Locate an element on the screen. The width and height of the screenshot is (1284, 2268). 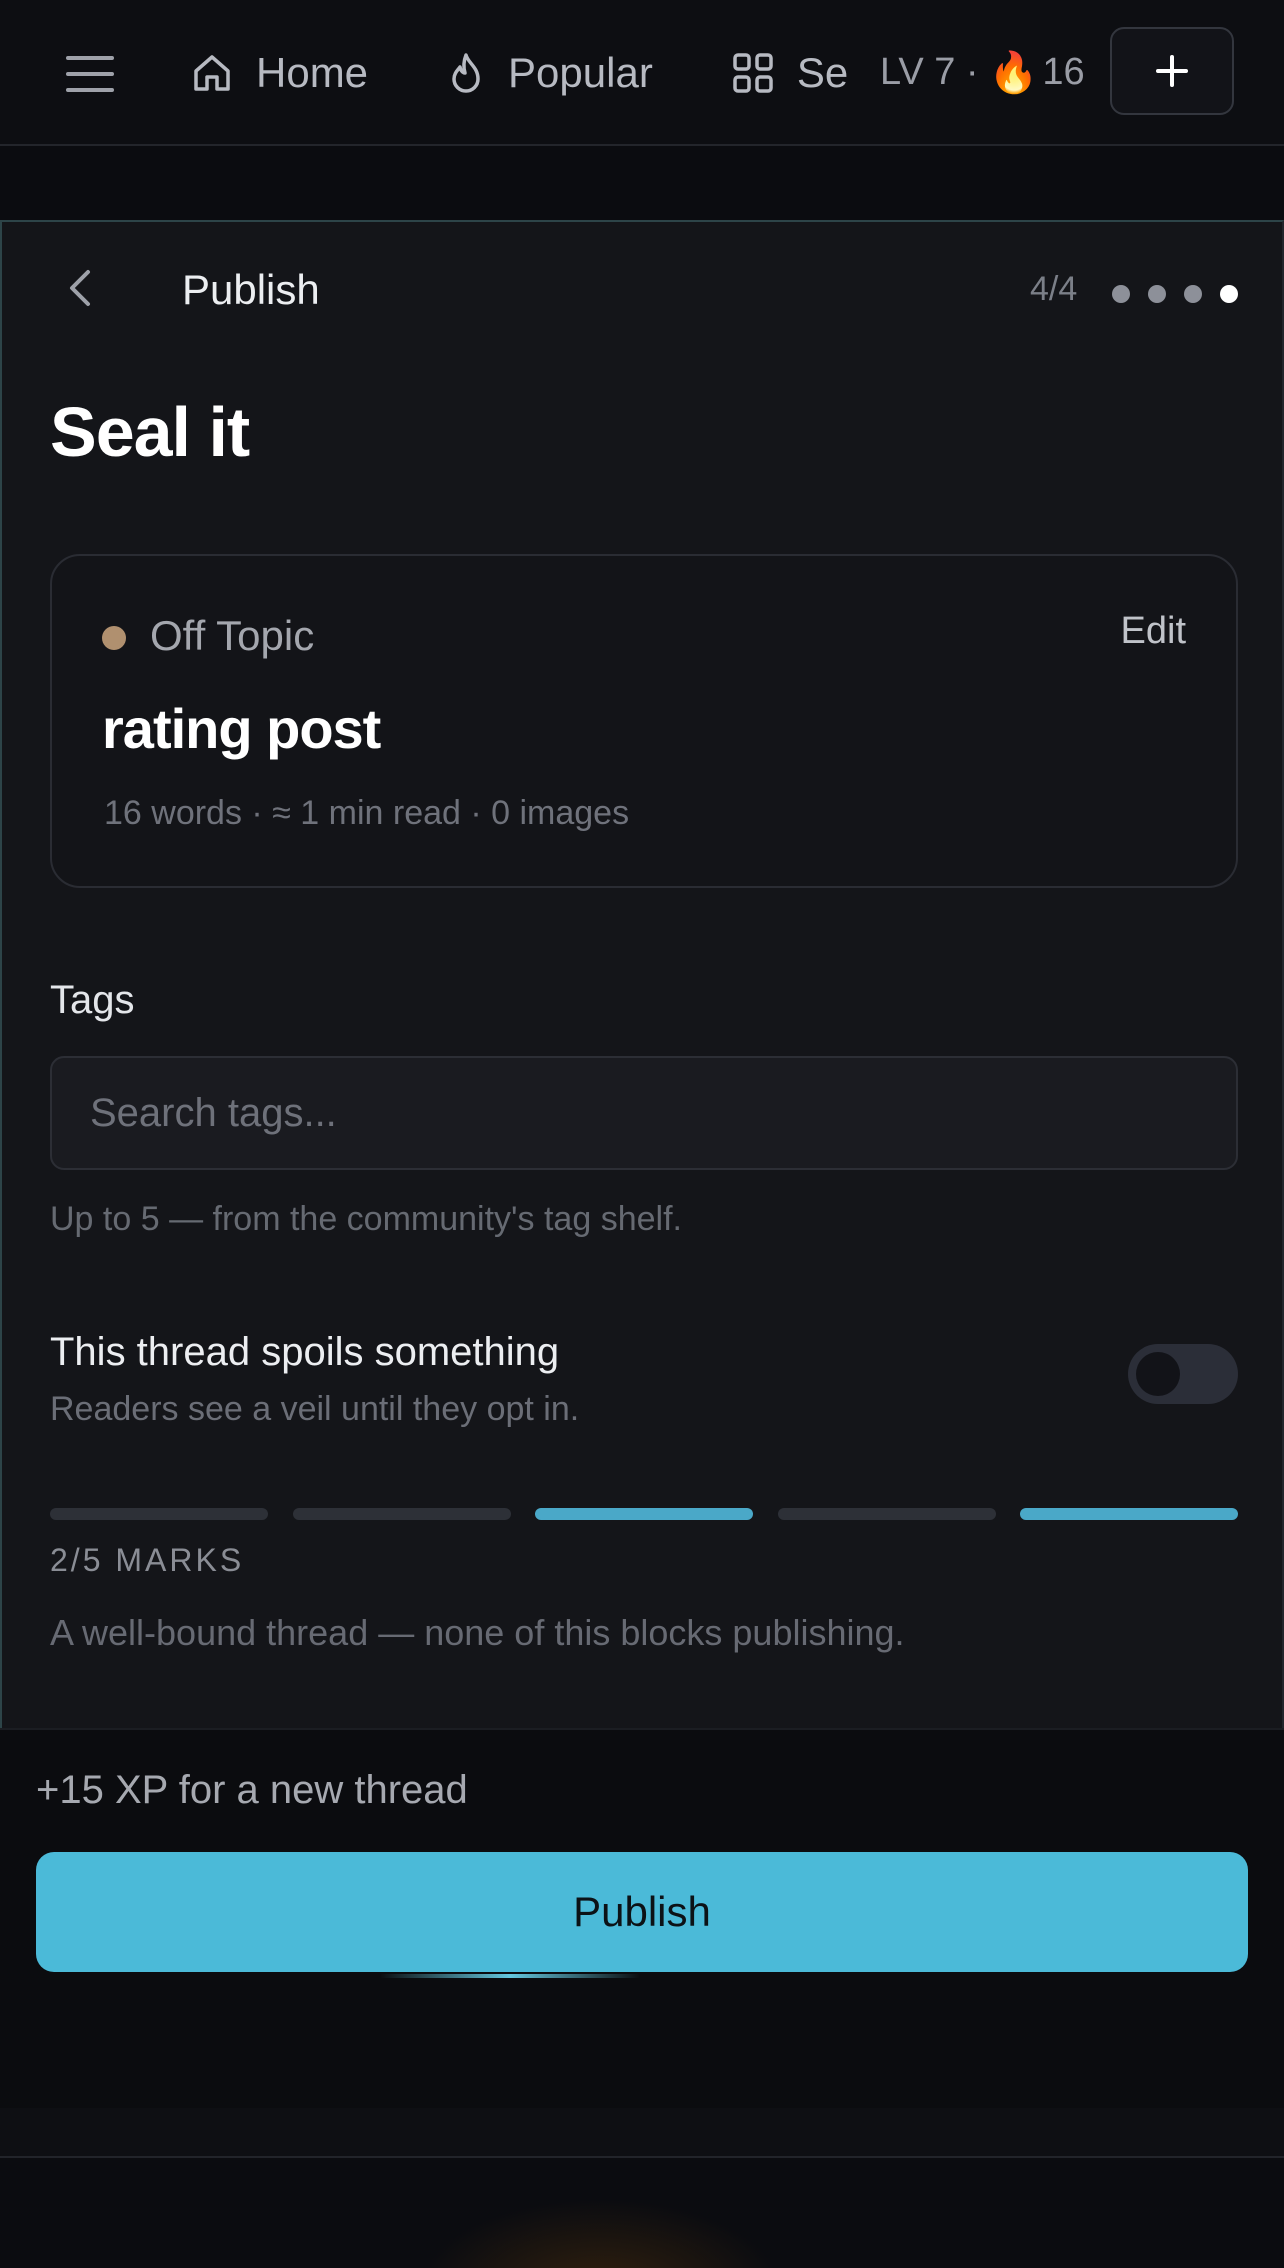
chevron-left-icon is located at coordinates (80, 288).